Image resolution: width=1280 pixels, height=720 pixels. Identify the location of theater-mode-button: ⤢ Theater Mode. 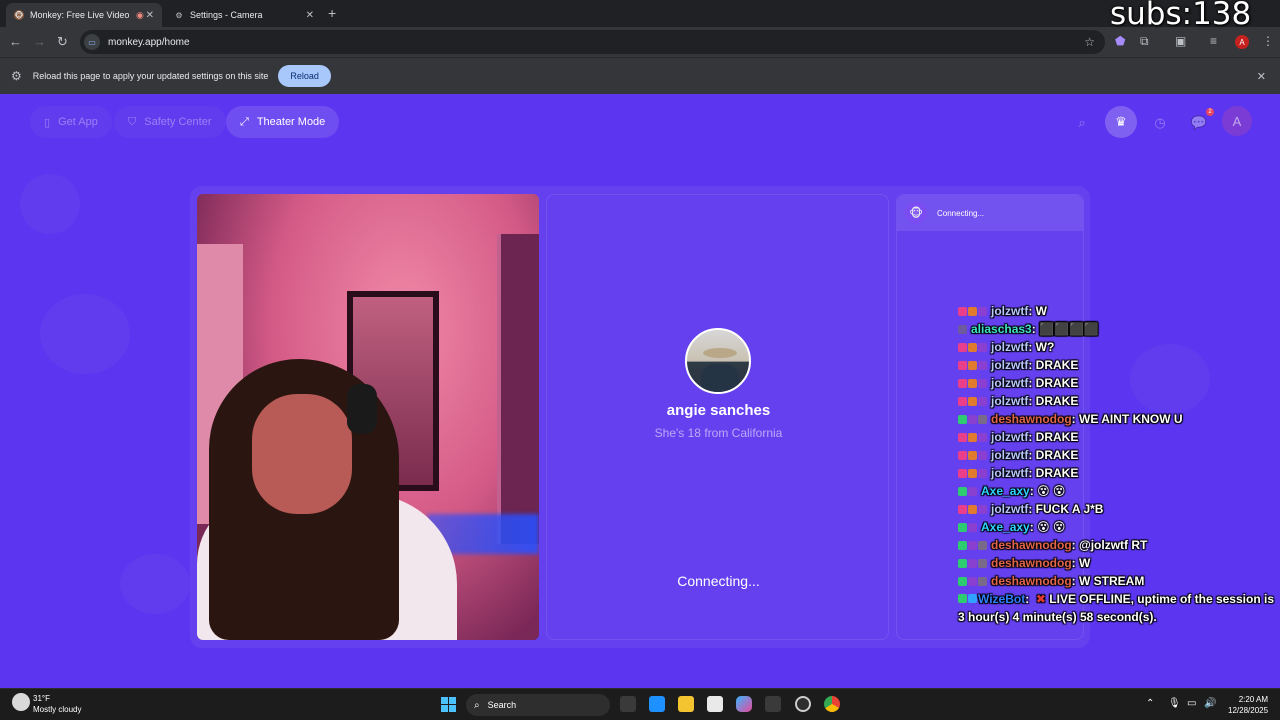
(283, 122).